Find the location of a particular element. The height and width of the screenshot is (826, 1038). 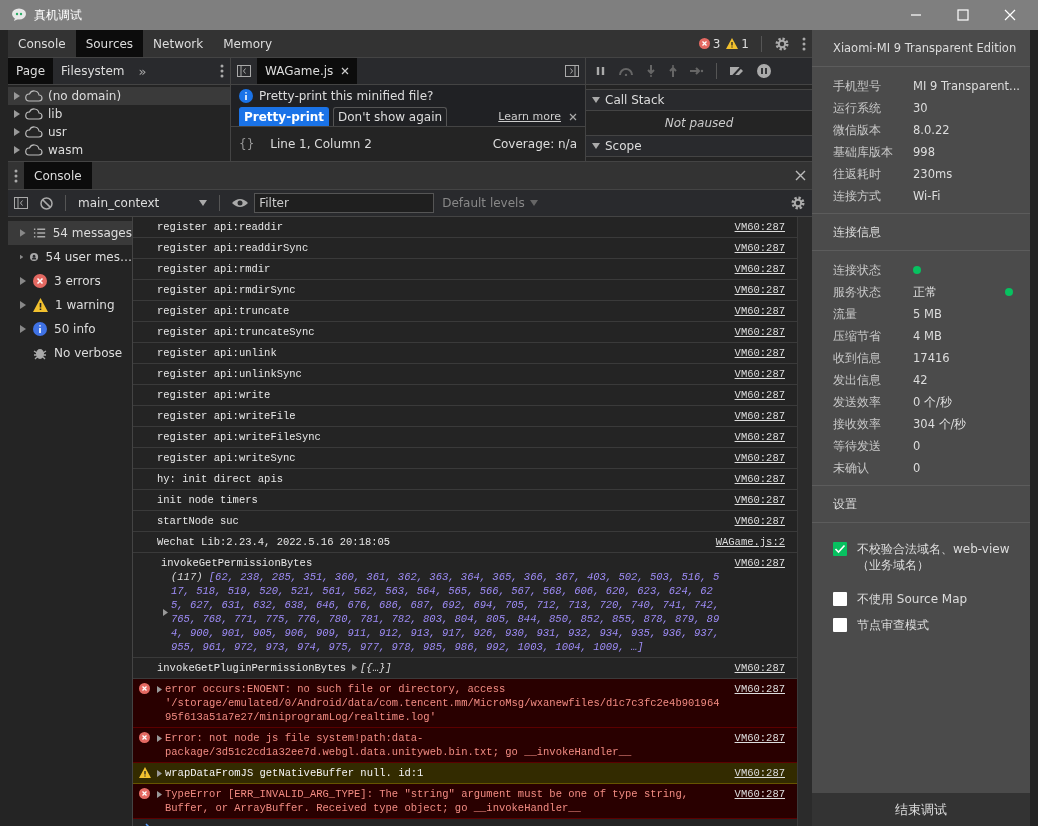

panel-tab: Console is located at coordinates (42, 43).